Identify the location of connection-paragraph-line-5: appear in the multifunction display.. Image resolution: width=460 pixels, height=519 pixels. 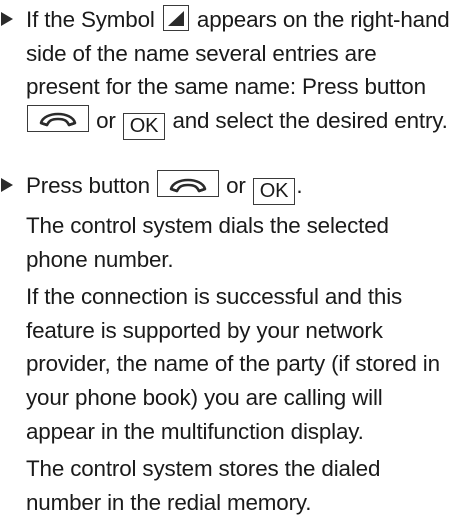
(195, 431).